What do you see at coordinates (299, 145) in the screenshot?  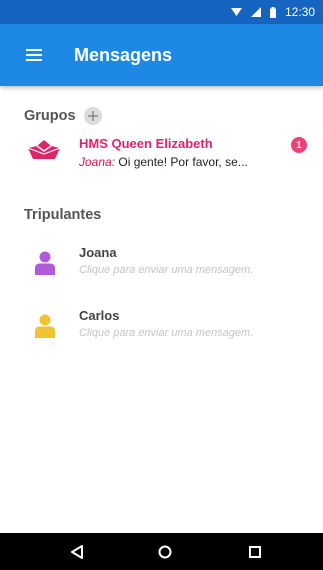 I see `unread-badge: 1` at bounding box center [299, 145].